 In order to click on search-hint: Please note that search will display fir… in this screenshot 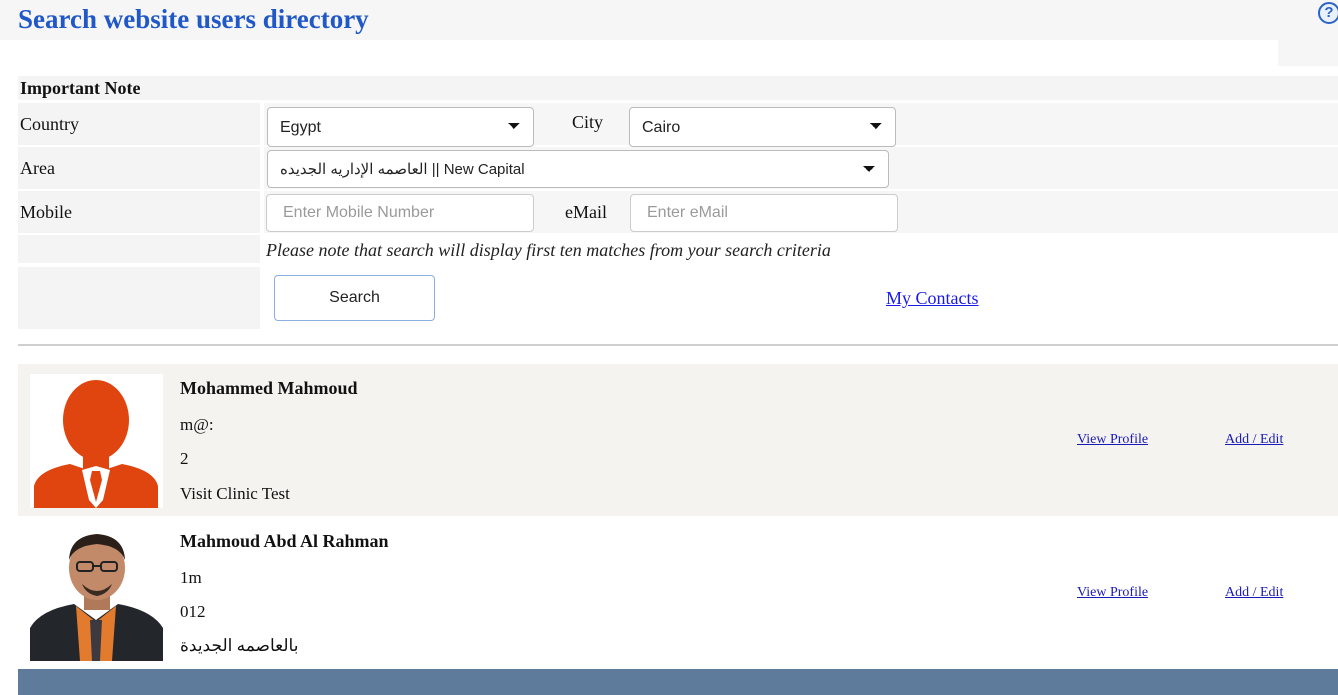, I will do `click(548, 250)`.